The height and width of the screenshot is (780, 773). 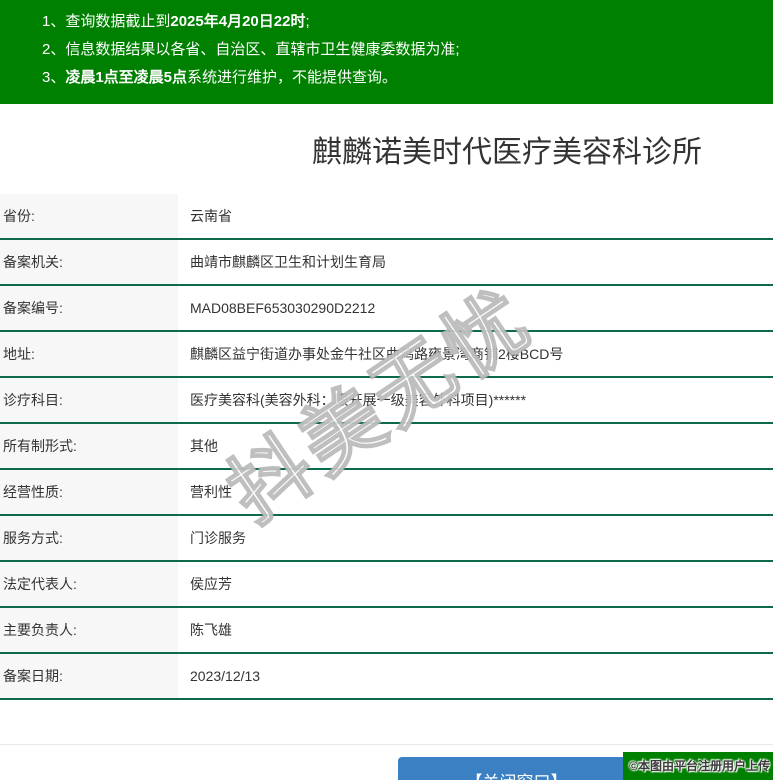 What do you see at coordinates (292, 77) in the screenshot?
I see `notice-text: 系统进行维护，不能提供查询。` at bounding box center [292, 77].